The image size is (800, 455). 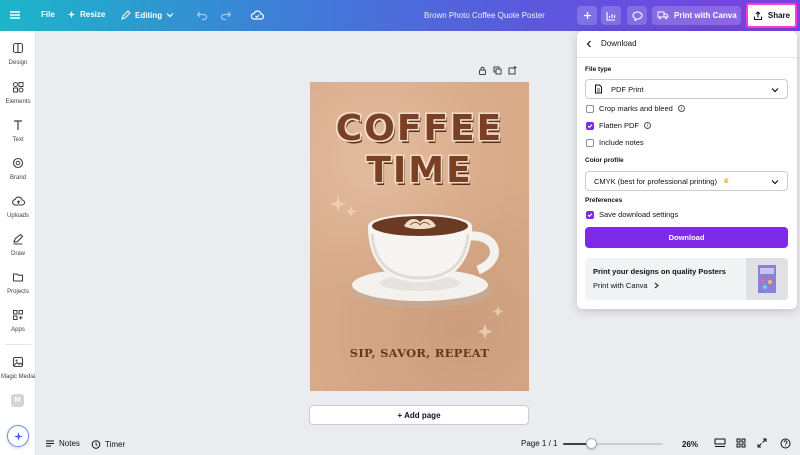 I want to click on sidebar-item-elements: Elements, so click(x=18, y=93).